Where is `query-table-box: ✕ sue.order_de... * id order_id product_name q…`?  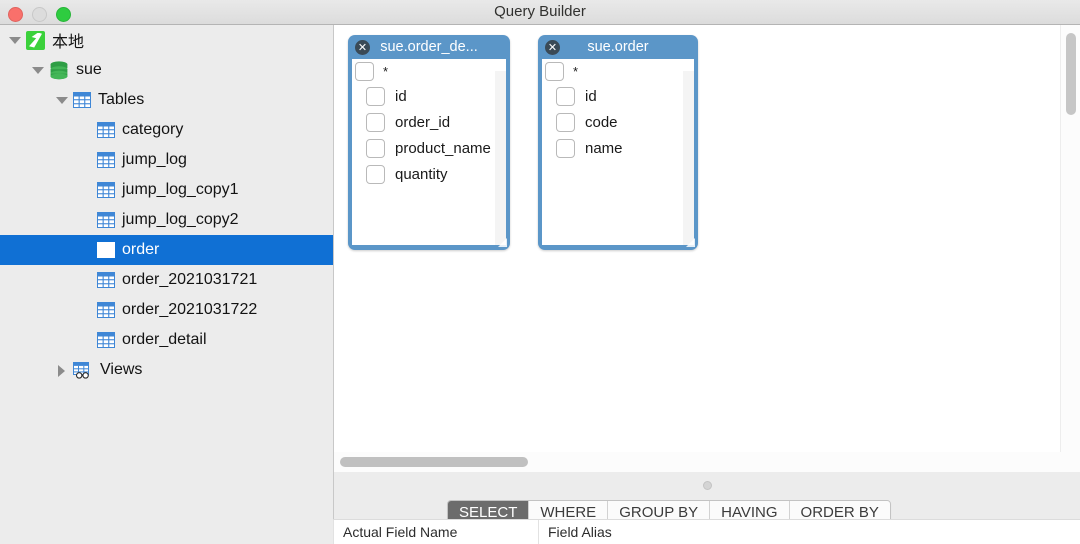
query-table-box: ✕ sue.order_de... * id order_id product_name q… is located at coordinates (429, 142).